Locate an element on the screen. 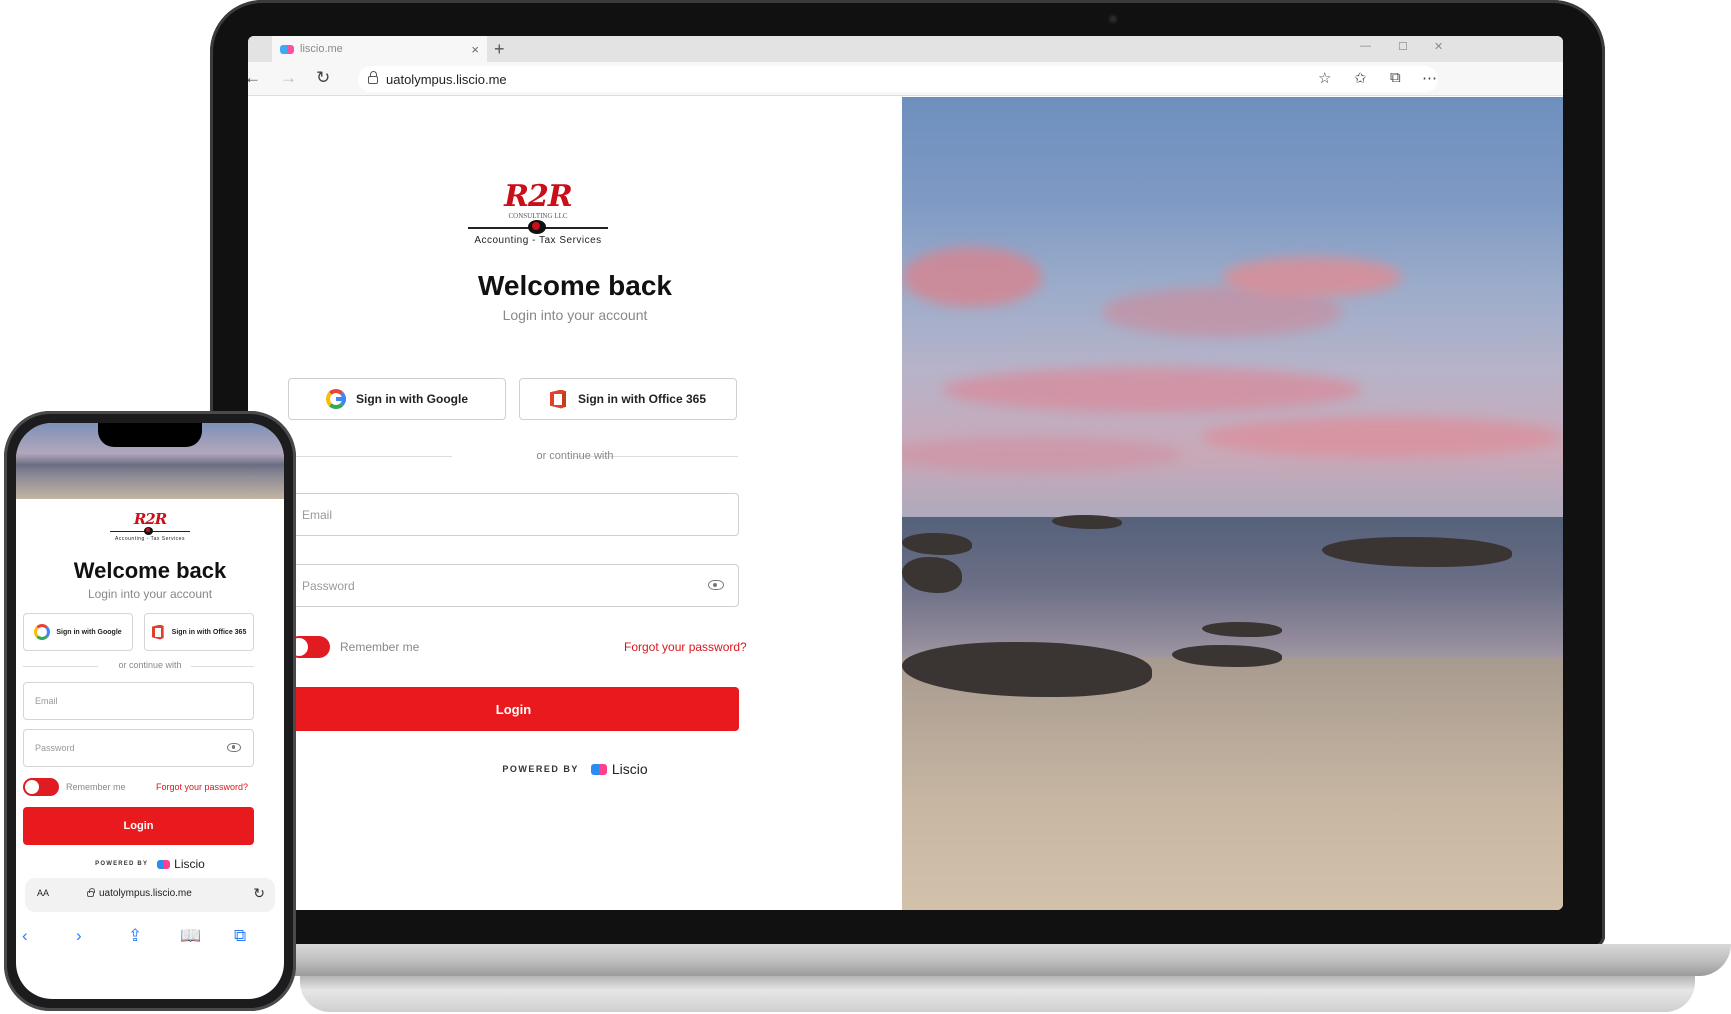  back-arrow-icon: ← is located at coordinates (254, 78).